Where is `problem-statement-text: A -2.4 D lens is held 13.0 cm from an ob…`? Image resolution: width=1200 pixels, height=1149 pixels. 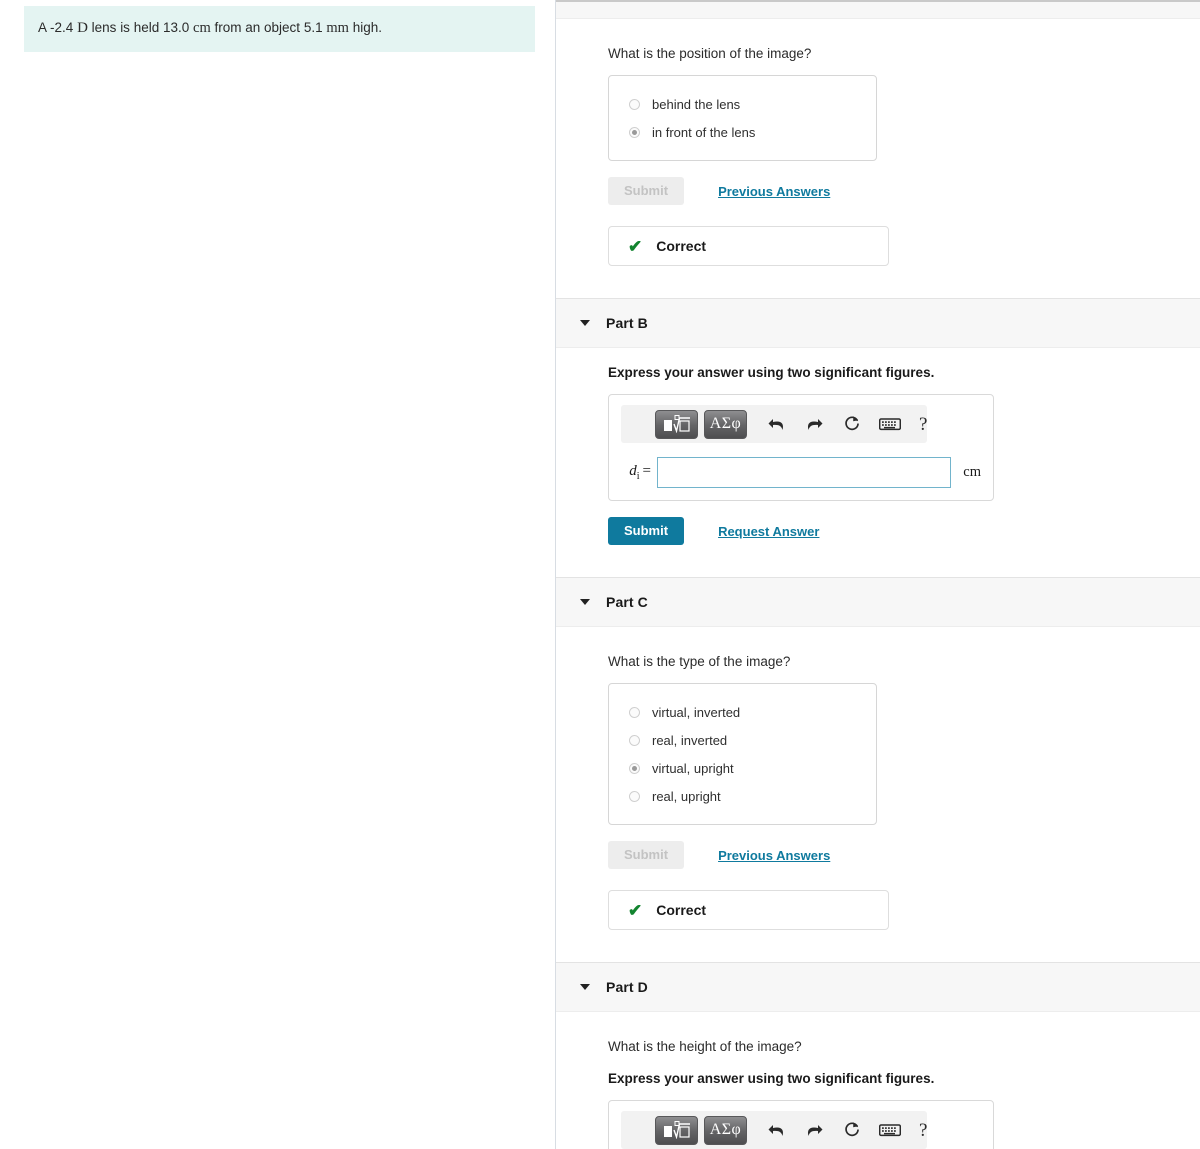 problem-statement-text: A -2.4 D lens is held 13.0 cm from an ob… is located at coordinates (279, 28).